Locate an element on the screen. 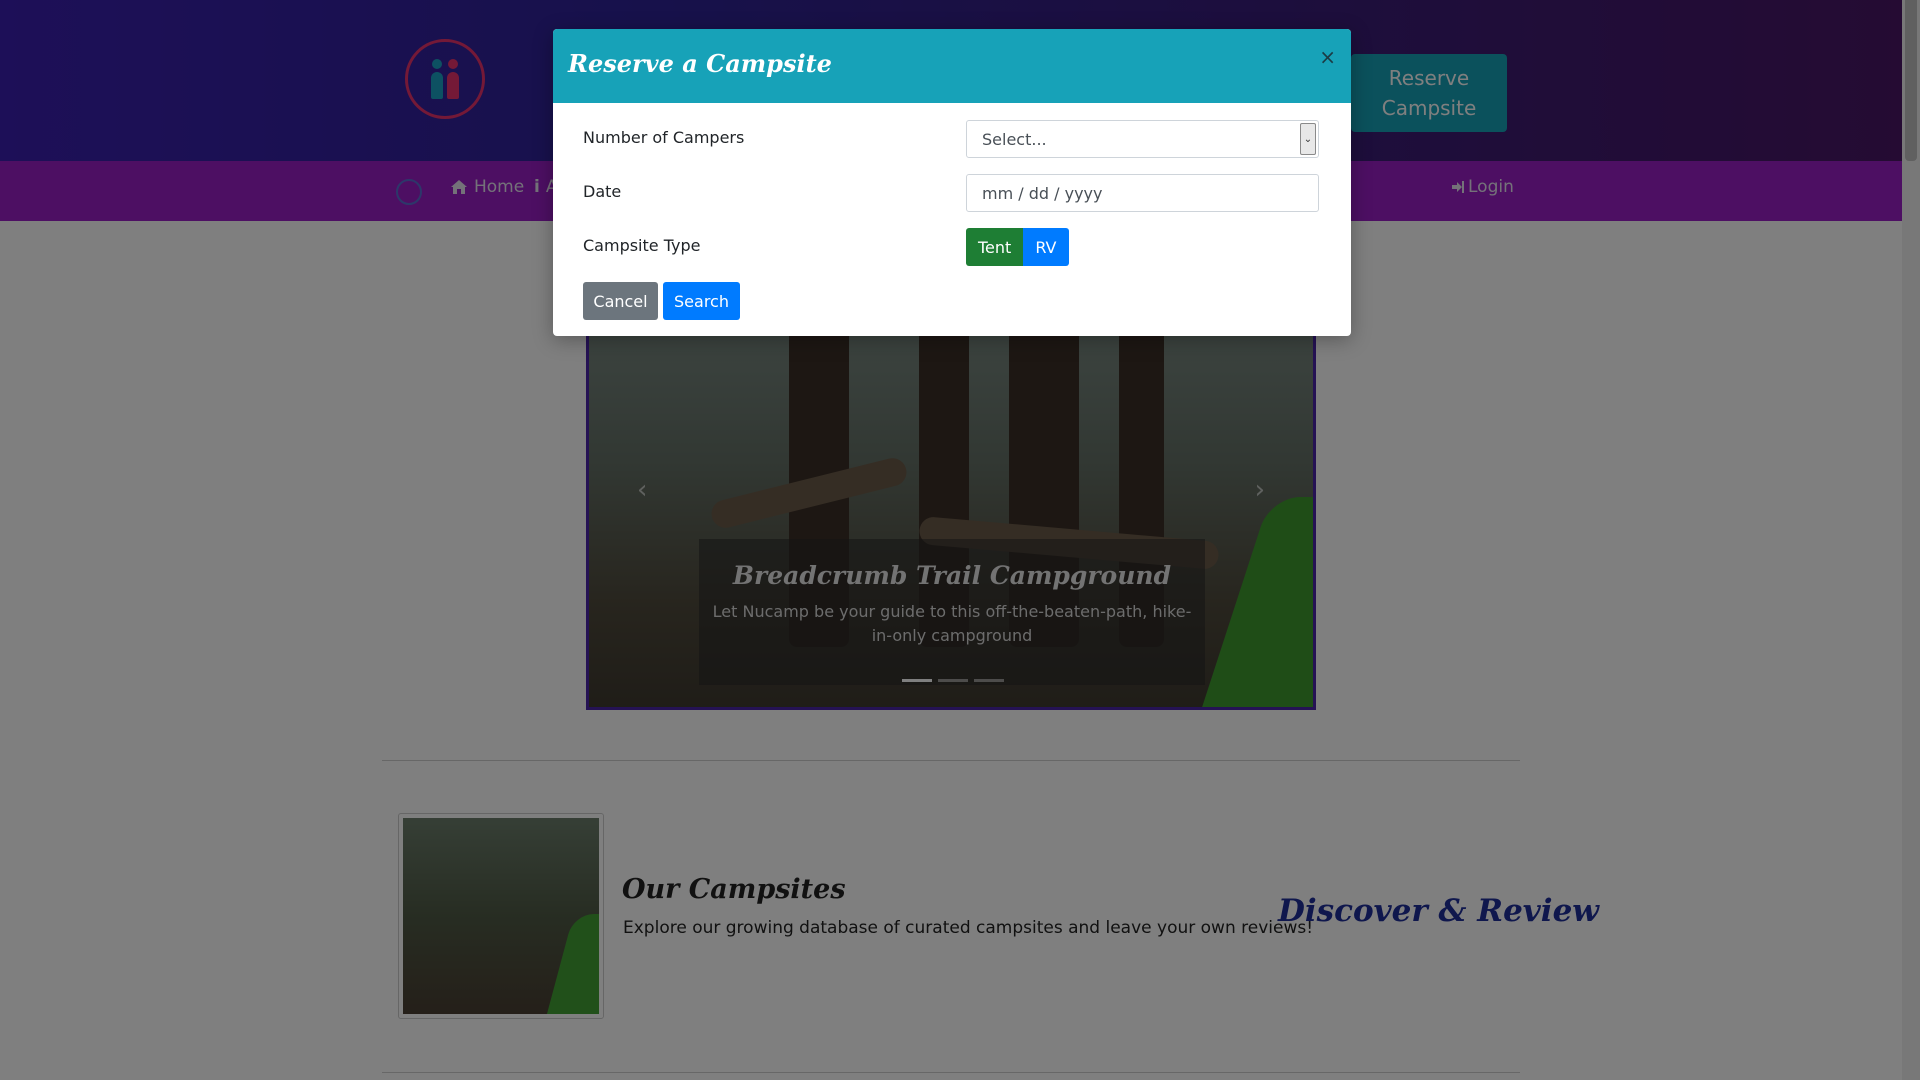 The height and width of the screenshot is (1080, 1920). modal-title: Reserve a Campsite is located at coordinates (700, 63).